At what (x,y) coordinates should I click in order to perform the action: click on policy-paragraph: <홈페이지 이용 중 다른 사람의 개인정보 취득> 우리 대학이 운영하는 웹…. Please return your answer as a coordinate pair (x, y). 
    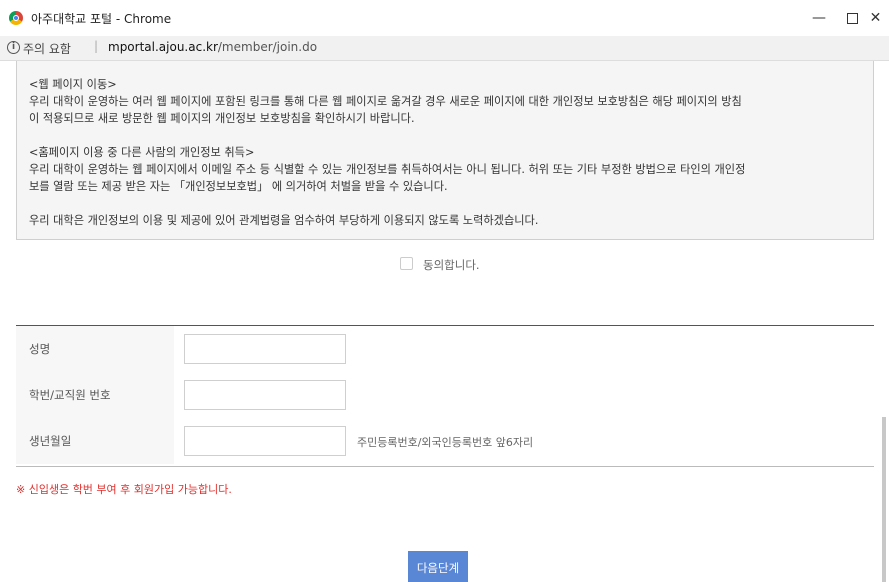
    Looking at the image, I should click on (387, 169).